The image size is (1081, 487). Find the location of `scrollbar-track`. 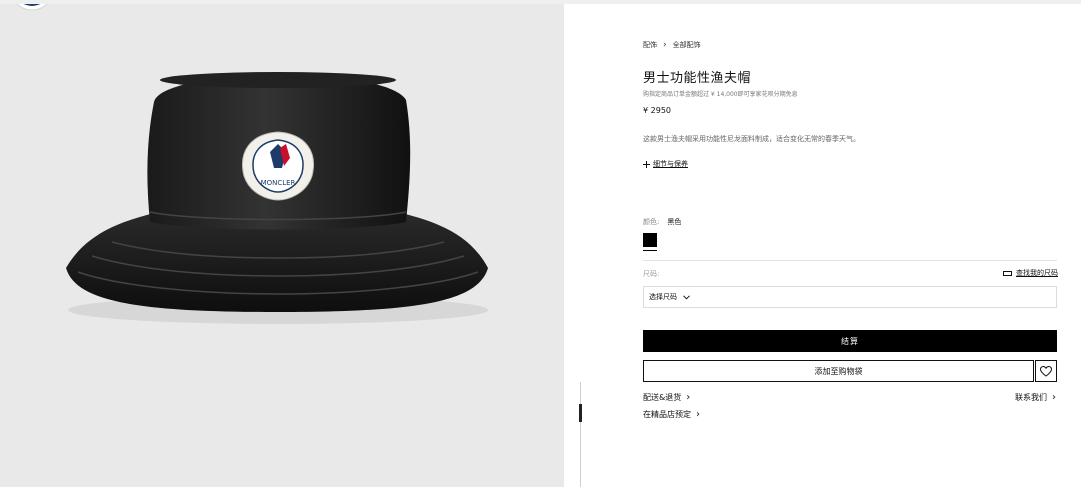

scrollbar-track is located at coordinates (580, 434).